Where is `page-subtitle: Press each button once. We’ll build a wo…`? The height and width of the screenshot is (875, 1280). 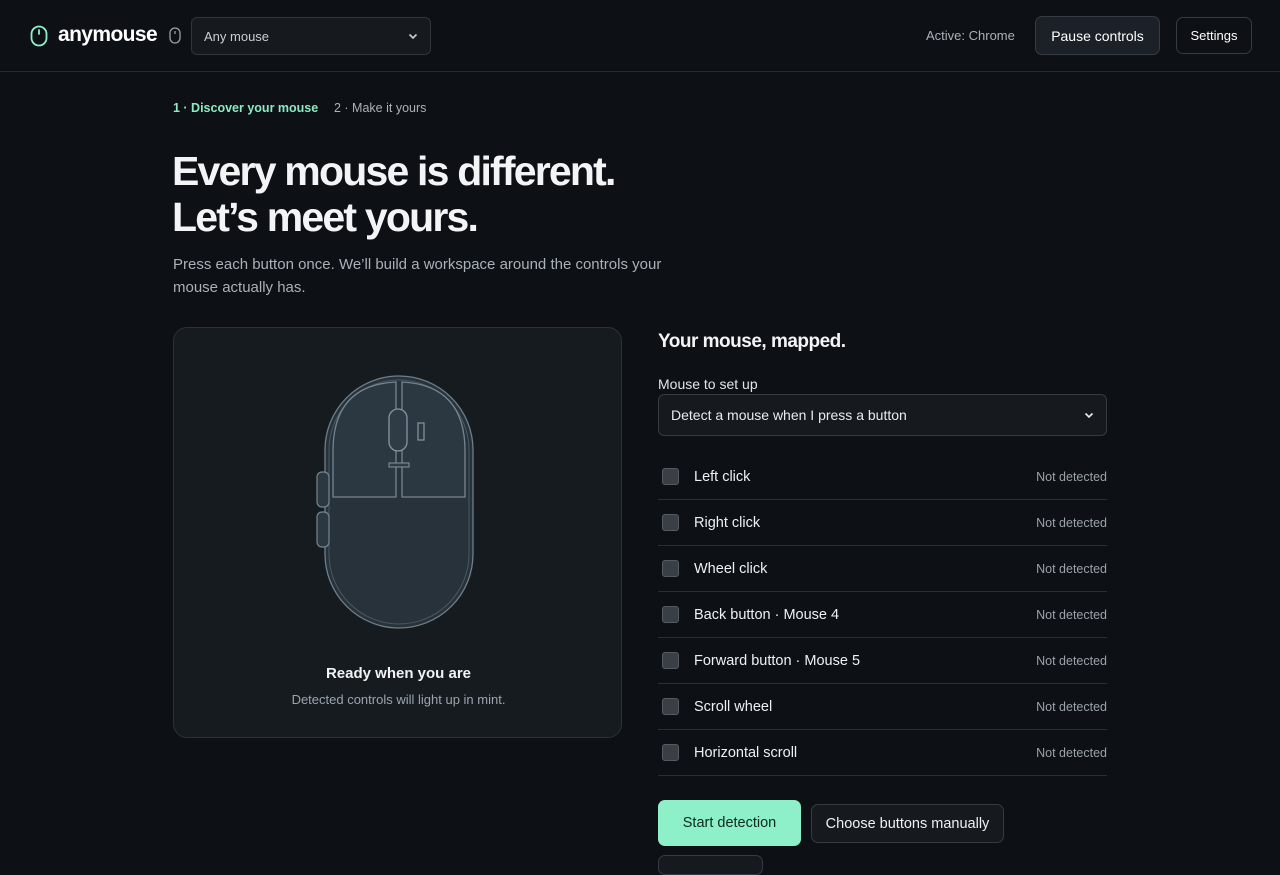 page-subtitle: Press each button once. We’ll build a wo… is located at coordinates (417, 276).